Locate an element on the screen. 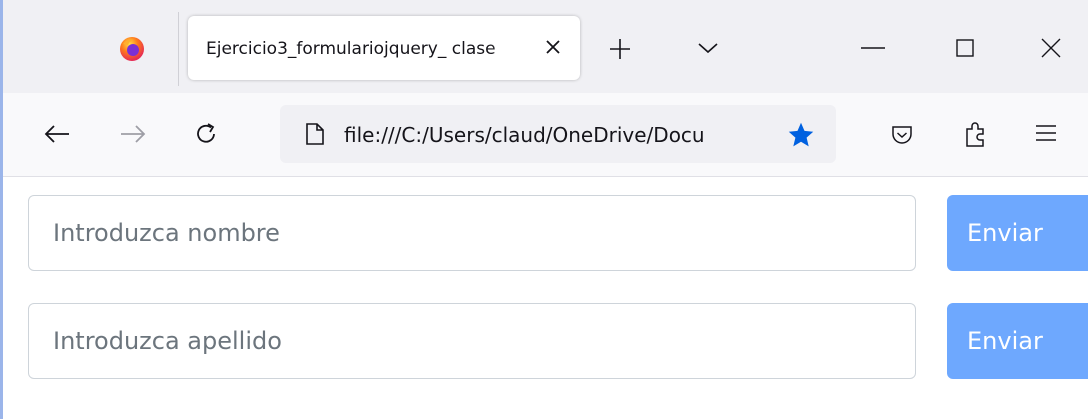  nombre-input is located at coordinates (472, 233).